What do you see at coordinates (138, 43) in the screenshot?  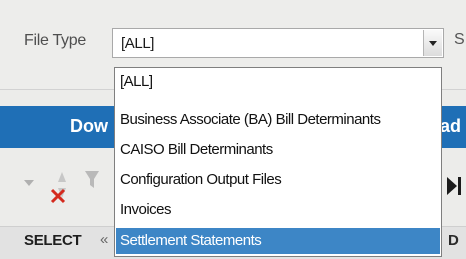 I see `file-type-select-value: [ALL]` at bounding box center [138, 43].